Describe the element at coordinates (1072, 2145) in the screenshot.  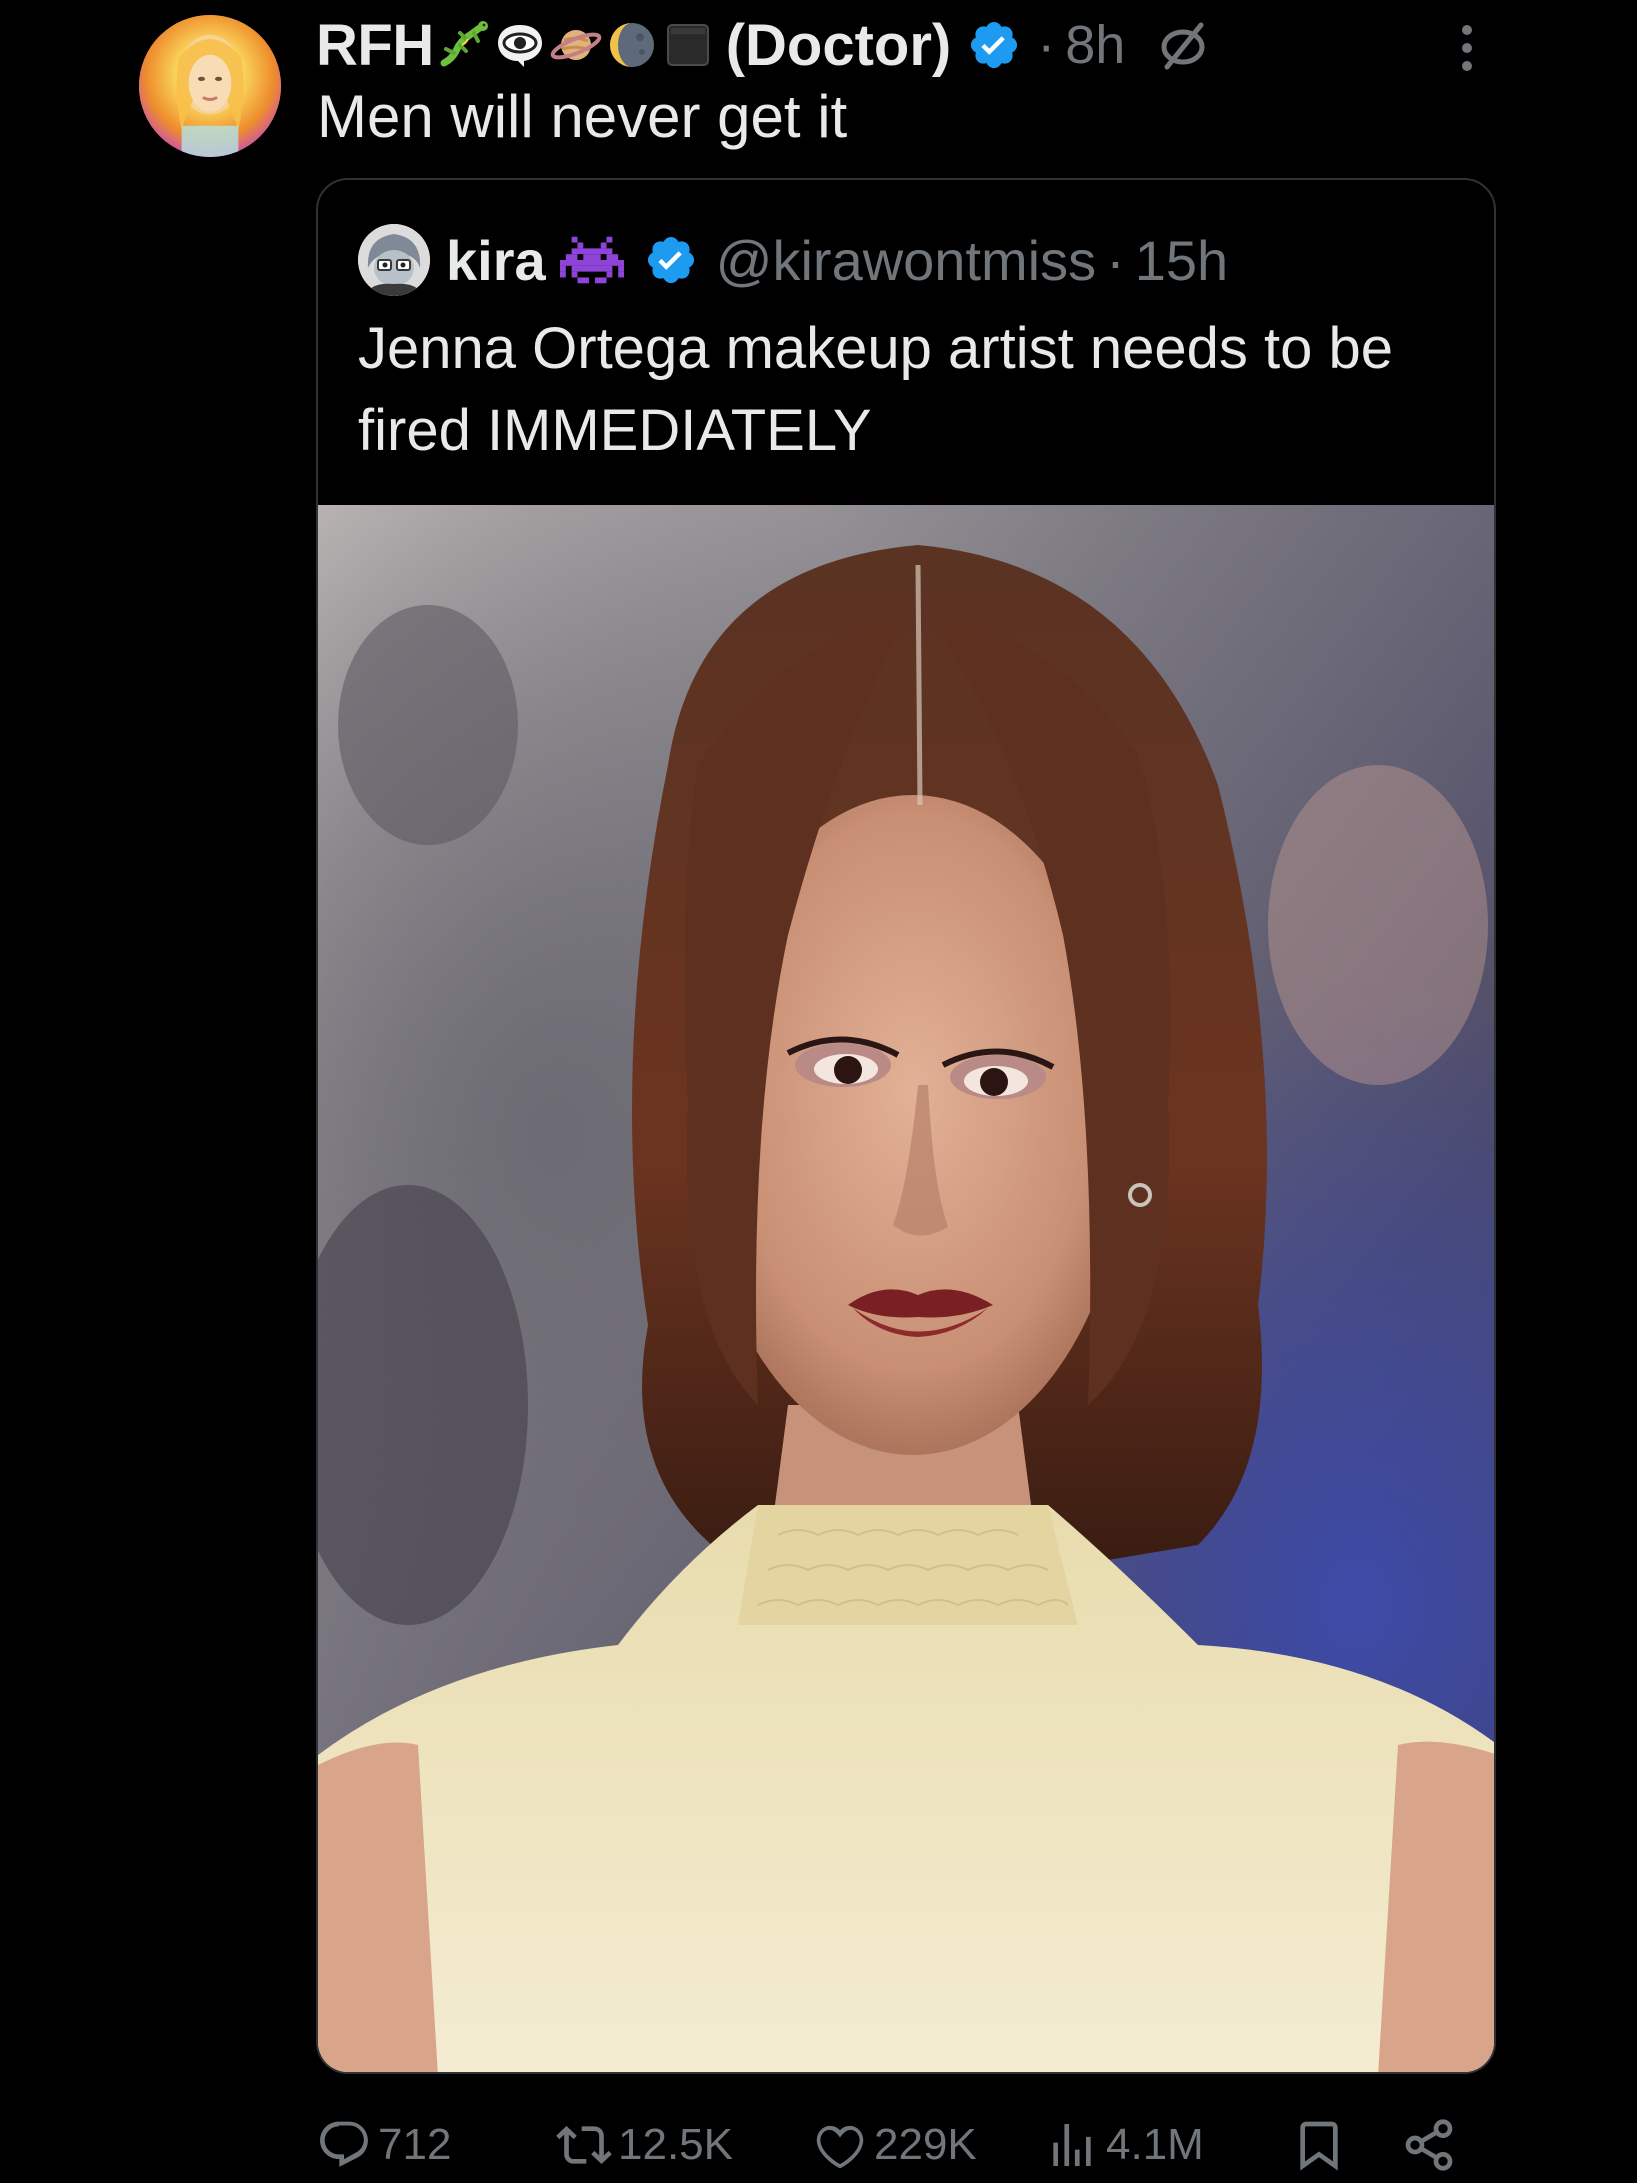
I see `views-icon` at that location.